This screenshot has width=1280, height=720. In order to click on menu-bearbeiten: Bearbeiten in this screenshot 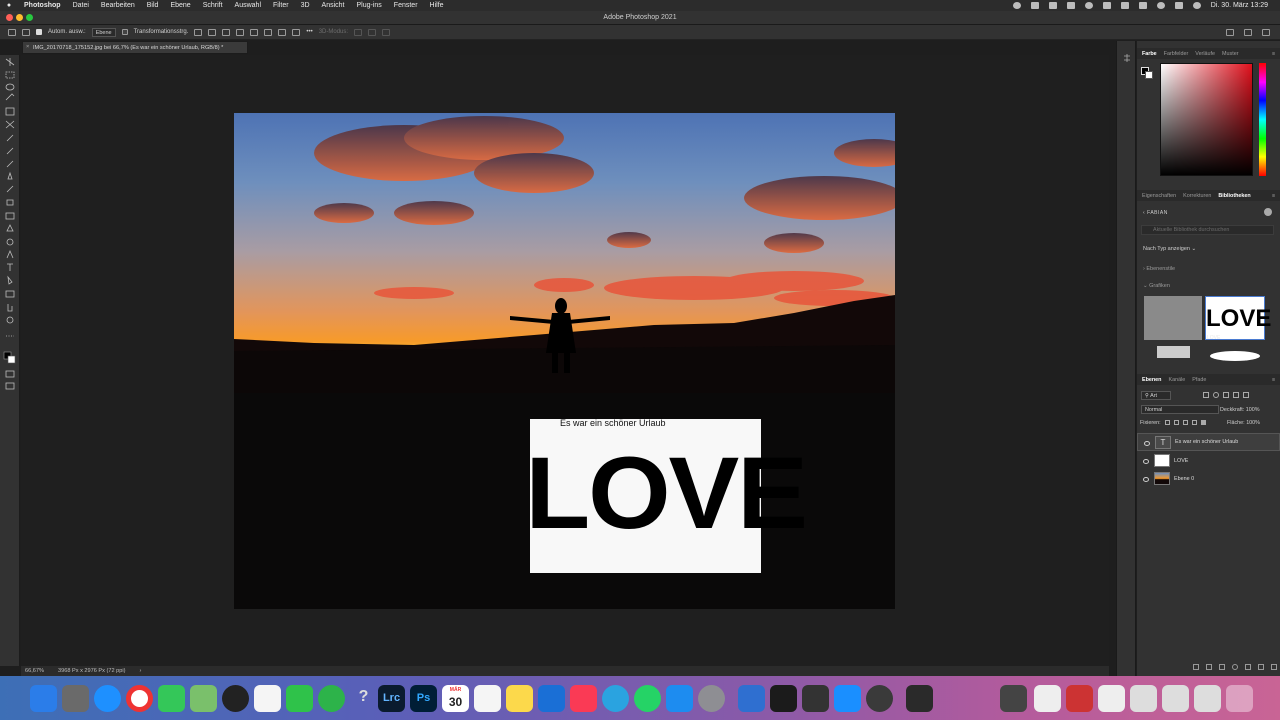, I will do `click(118, 5)`.